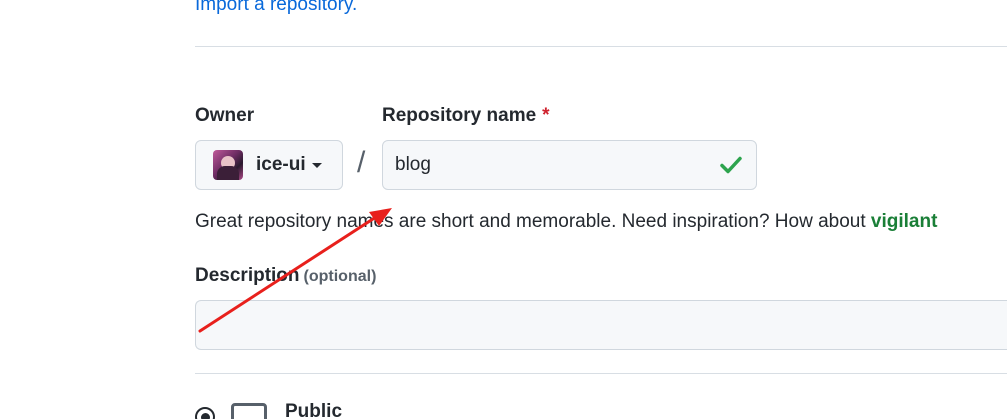  I want to click on owner-name: ice-ui, so click(281, 164).